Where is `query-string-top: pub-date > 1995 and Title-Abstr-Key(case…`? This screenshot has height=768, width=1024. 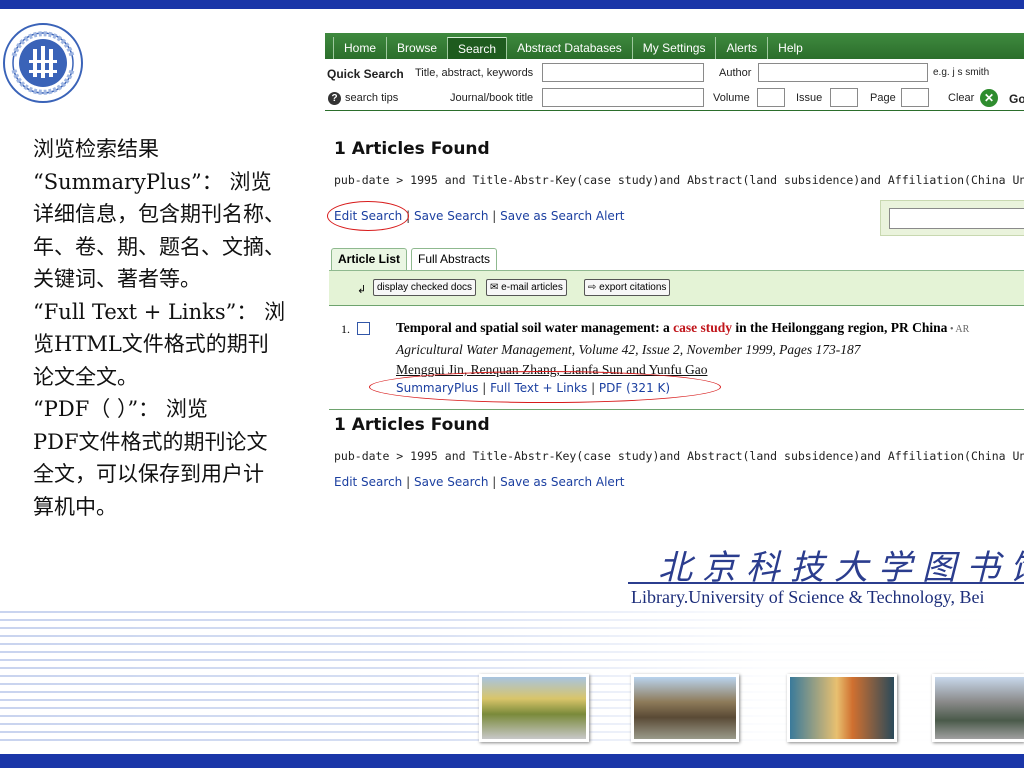 query-string-top: pub-date > 1995 and Title-Abstr-Key(case… is located at coordinates (679, 180).